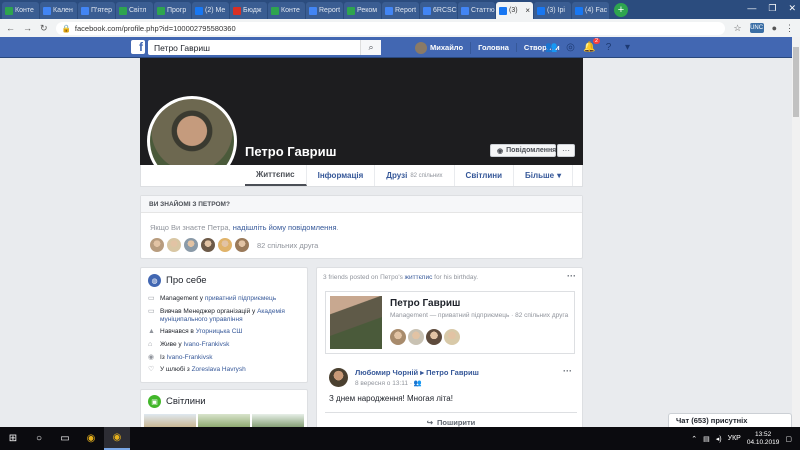 The width and height of the screenshot is (800, 450). Describe the element at coordinates (287, 245) in the screenshot. I see `mutual-friends-count: 82 спільних друга` at that location.